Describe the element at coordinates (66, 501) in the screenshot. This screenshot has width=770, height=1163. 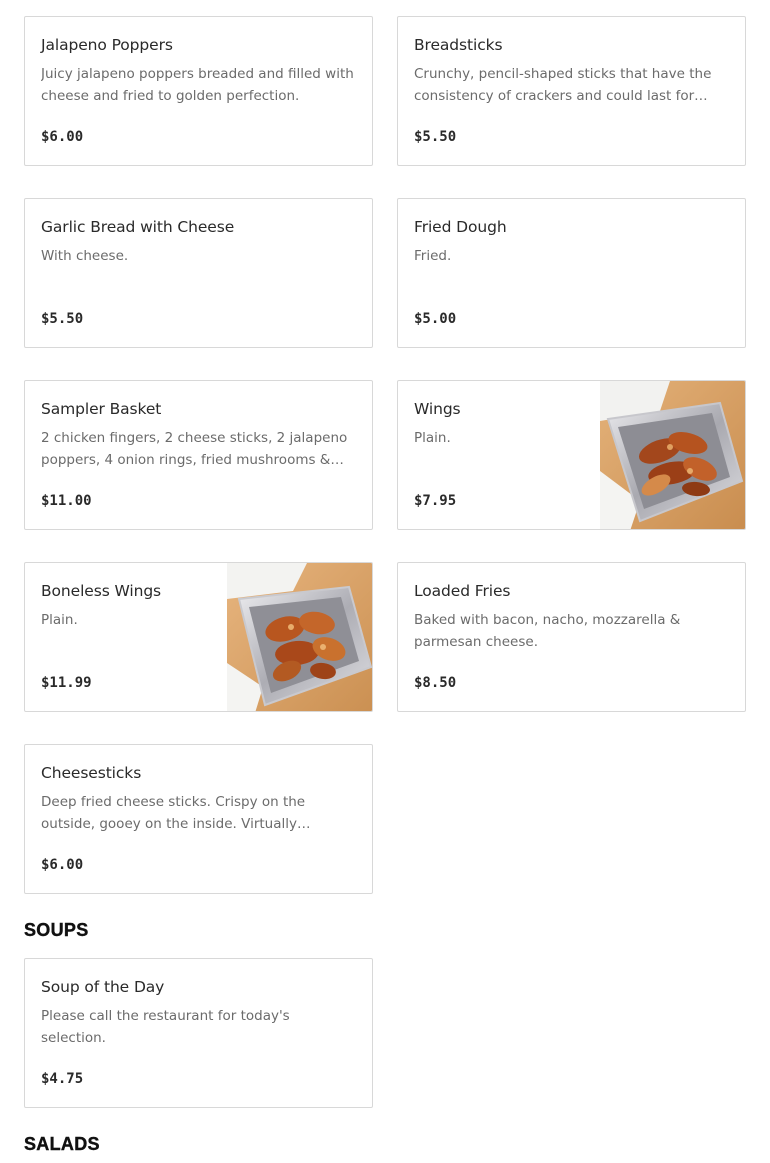
I see `item-price: $11.00` at that location.